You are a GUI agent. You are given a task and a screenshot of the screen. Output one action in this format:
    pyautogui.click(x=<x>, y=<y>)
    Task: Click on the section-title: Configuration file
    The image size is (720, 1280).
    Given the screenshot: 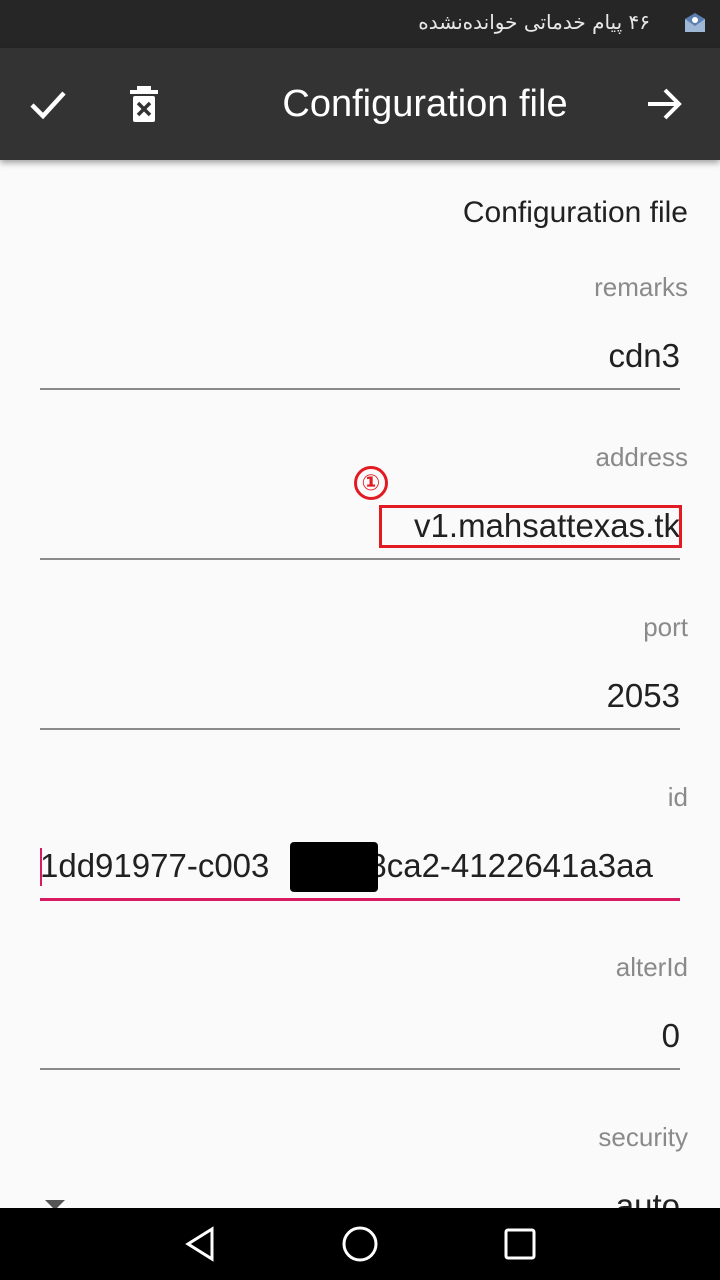 What is the action you would take?
    pyautogui.click(x=575, y=212)
    